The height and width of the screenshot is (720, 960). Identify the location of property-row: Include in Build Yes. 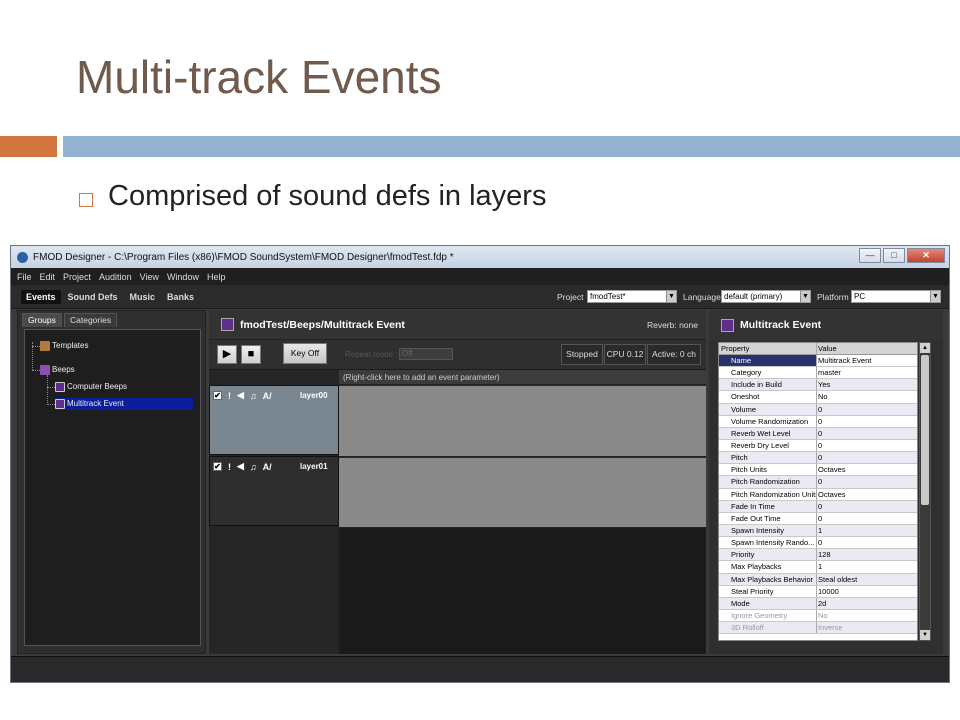
(818, 385).